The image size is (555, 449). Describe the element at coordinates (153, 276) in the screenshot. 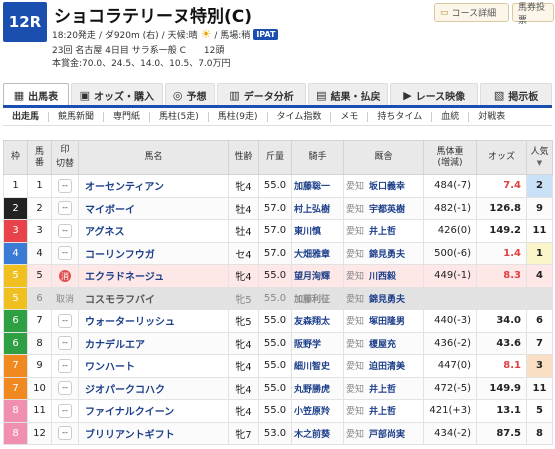

I see `horse-name-link: エクラドネージュ` at that location.